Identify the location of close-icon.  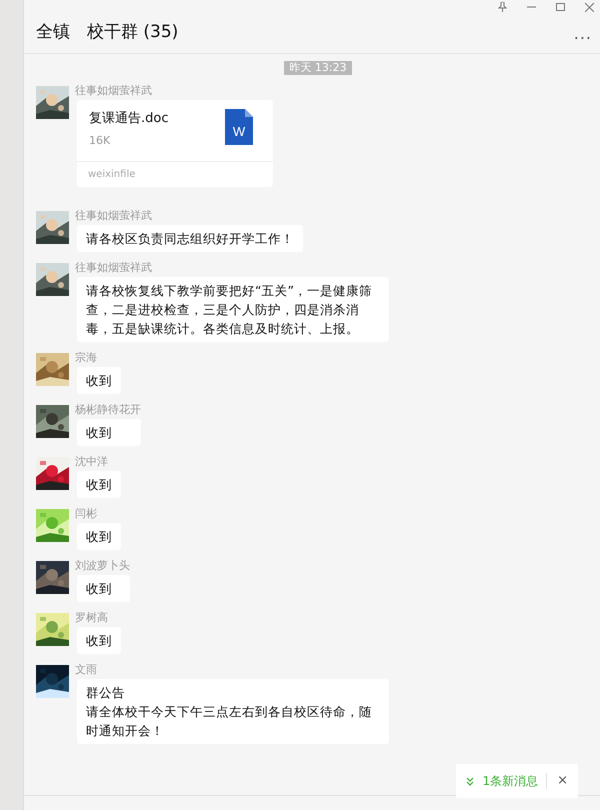
(589, 7).